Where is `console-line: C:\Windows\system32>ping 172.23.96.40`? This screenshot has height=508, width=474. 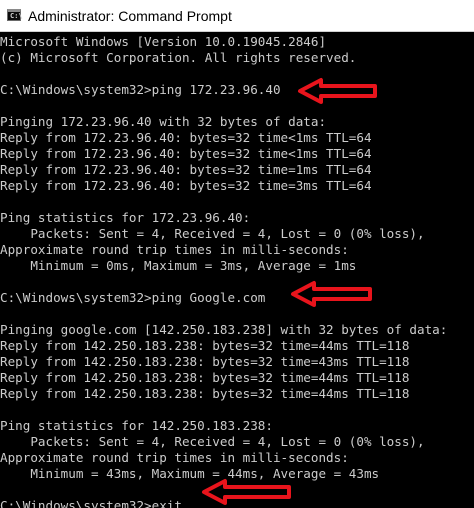
console-line: C:\Windows\system32>ping 172.23.96.40 is located at coordinates (140, 89).